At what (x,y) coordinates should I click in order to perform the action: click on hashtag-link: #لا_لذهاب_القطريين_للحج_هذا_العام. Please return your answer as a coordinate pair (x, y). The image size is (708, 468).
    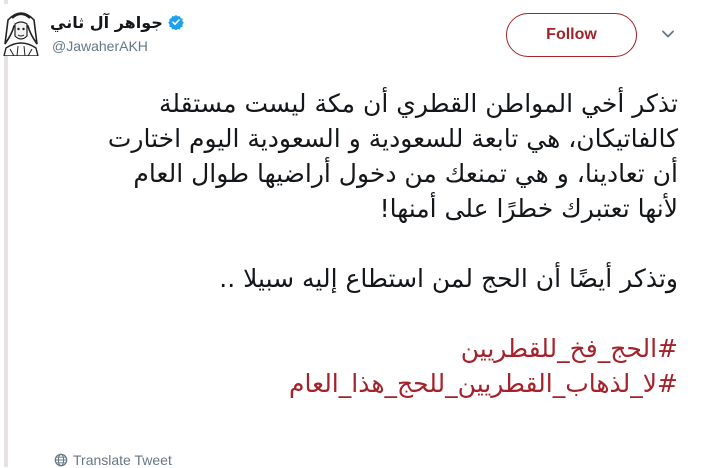
    Looking at the image, I should click on (368, 383).